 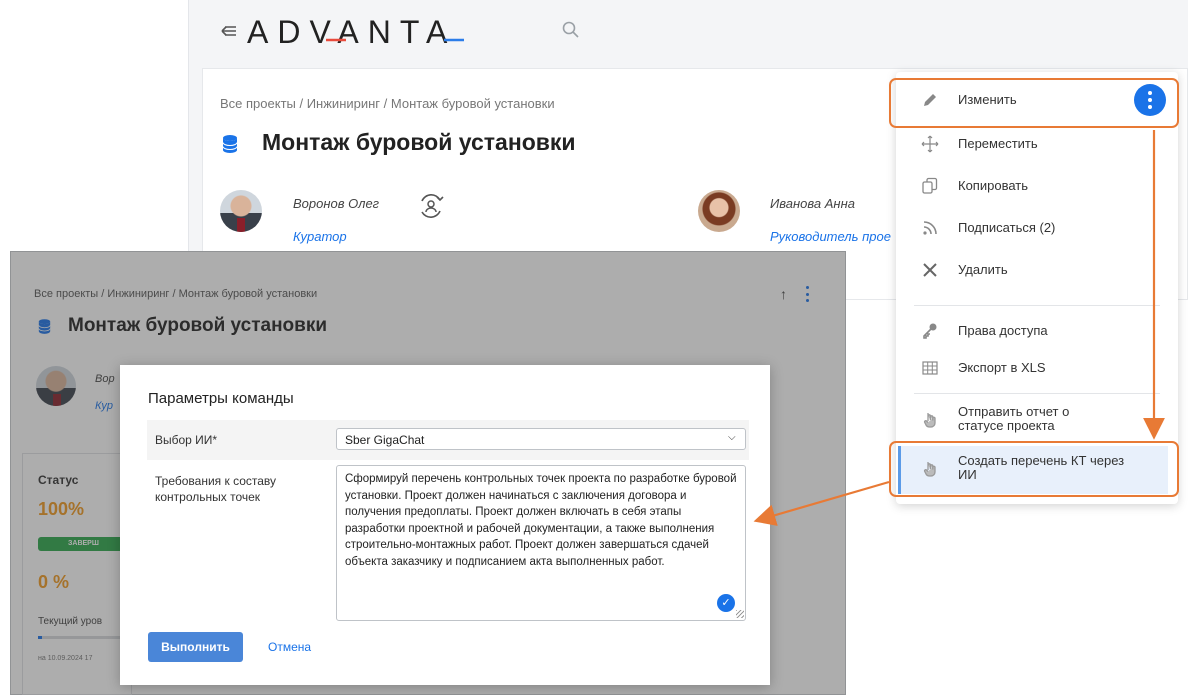 What do you see at coordinates (726, 603) in the screenshot?
I see `check-icon: ✓` at bounding box center [726, 603].